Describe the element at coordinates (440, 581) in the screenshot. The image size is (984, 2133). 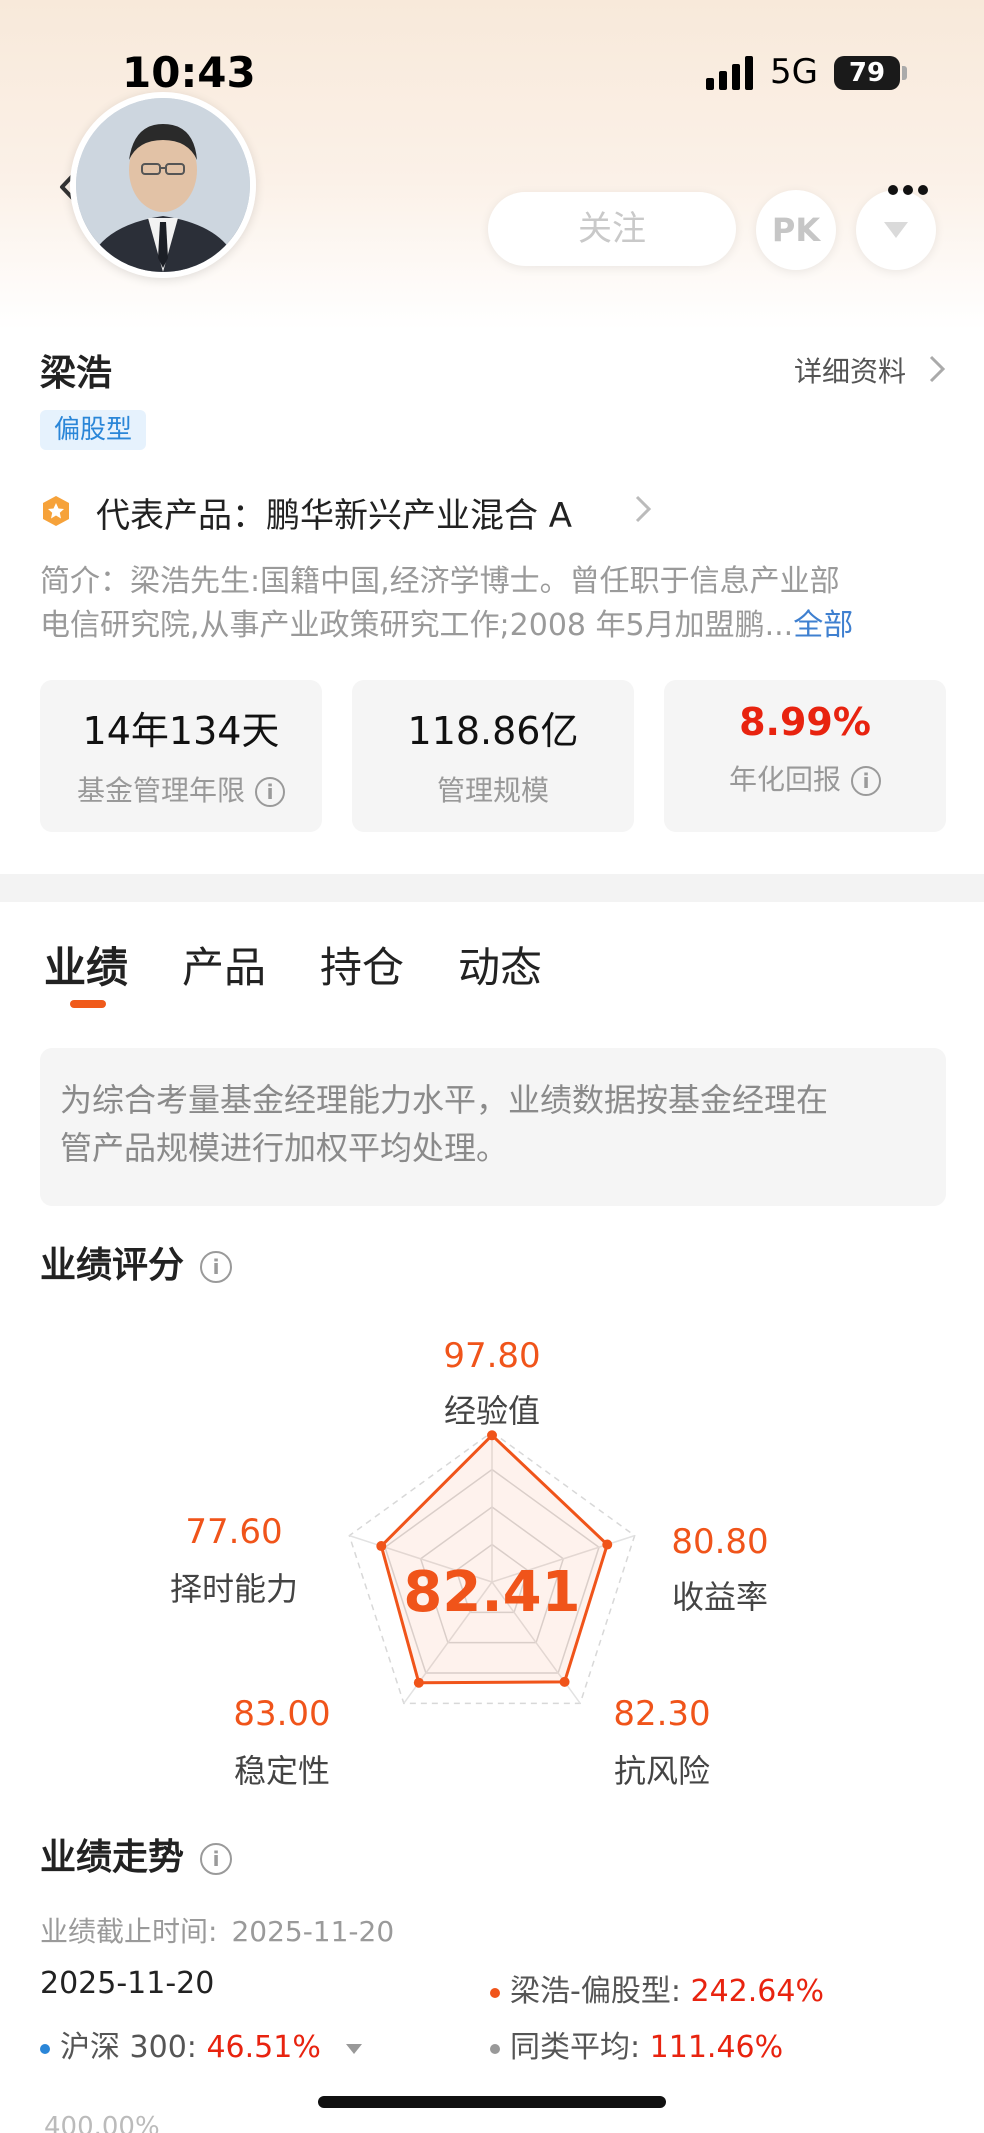
I see `intro-line-1: 简介：梁浩先生:国籍中国,经济学博士。曾任职于信息产业部` at that location.